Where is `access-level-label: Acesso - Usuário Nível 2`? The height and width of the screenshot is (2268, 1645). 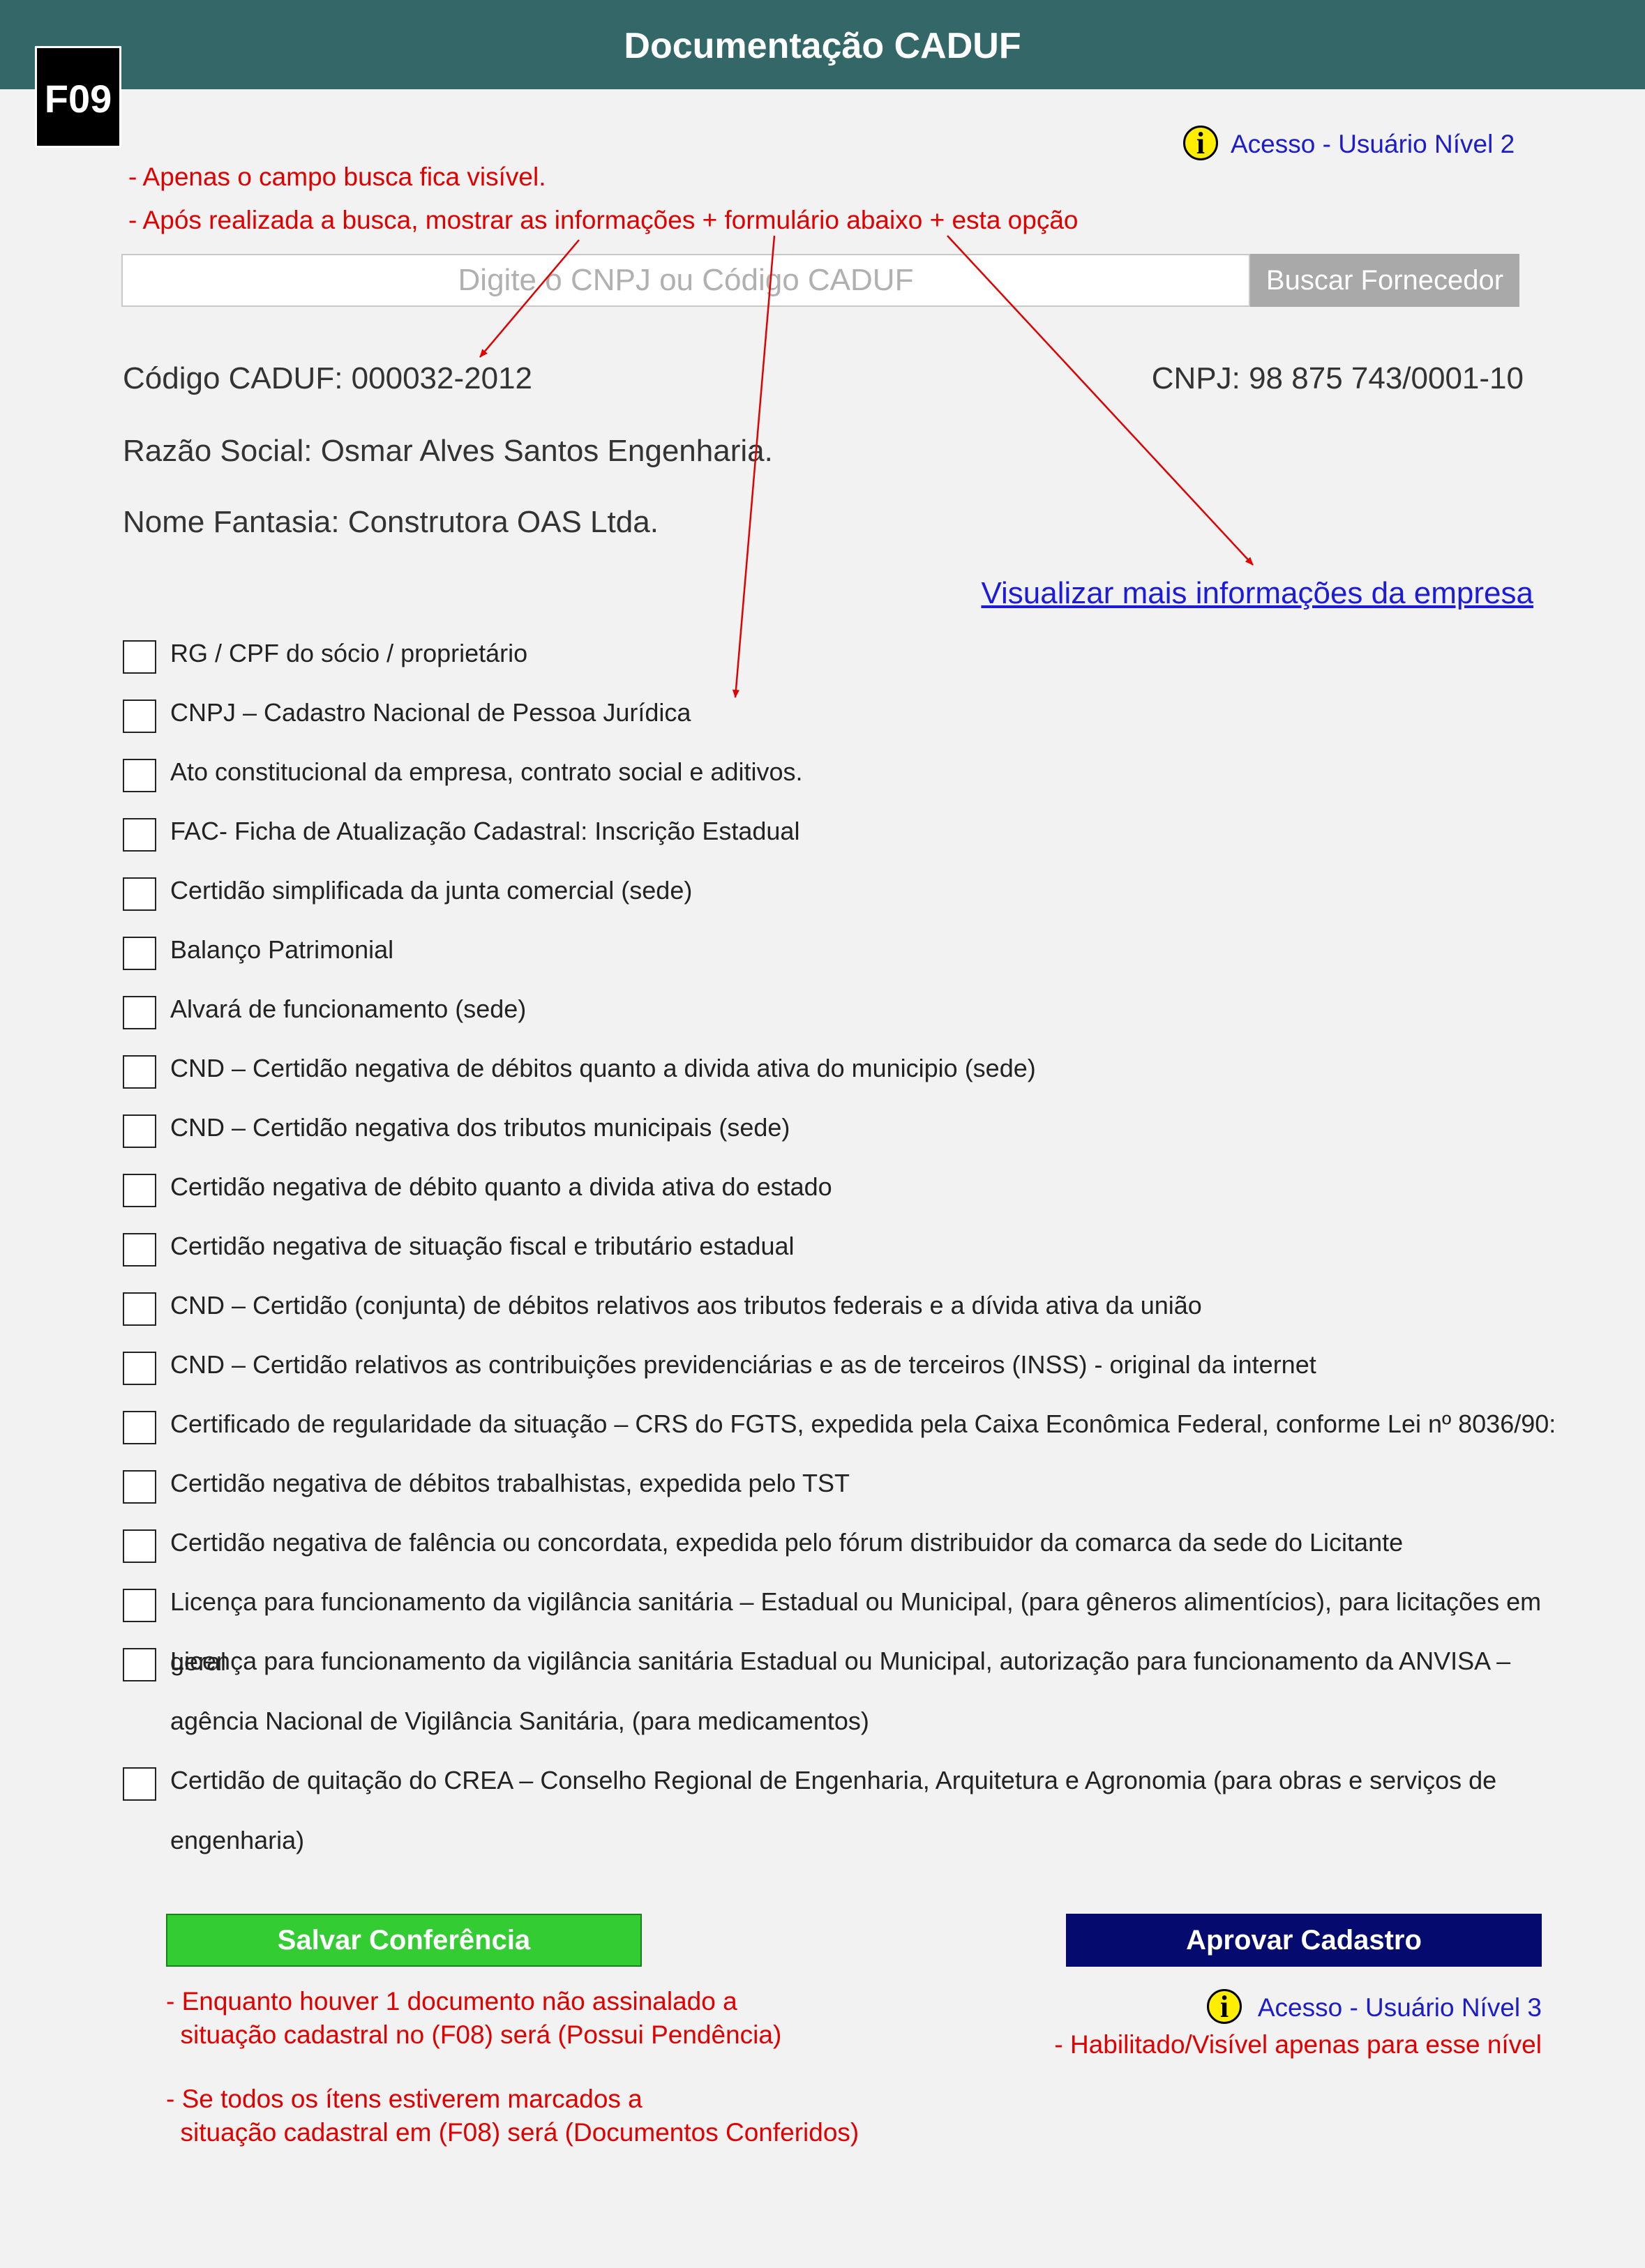
access-level-label: Acesso - Usuário Nível 2 is located at coordinates (1373, 144).